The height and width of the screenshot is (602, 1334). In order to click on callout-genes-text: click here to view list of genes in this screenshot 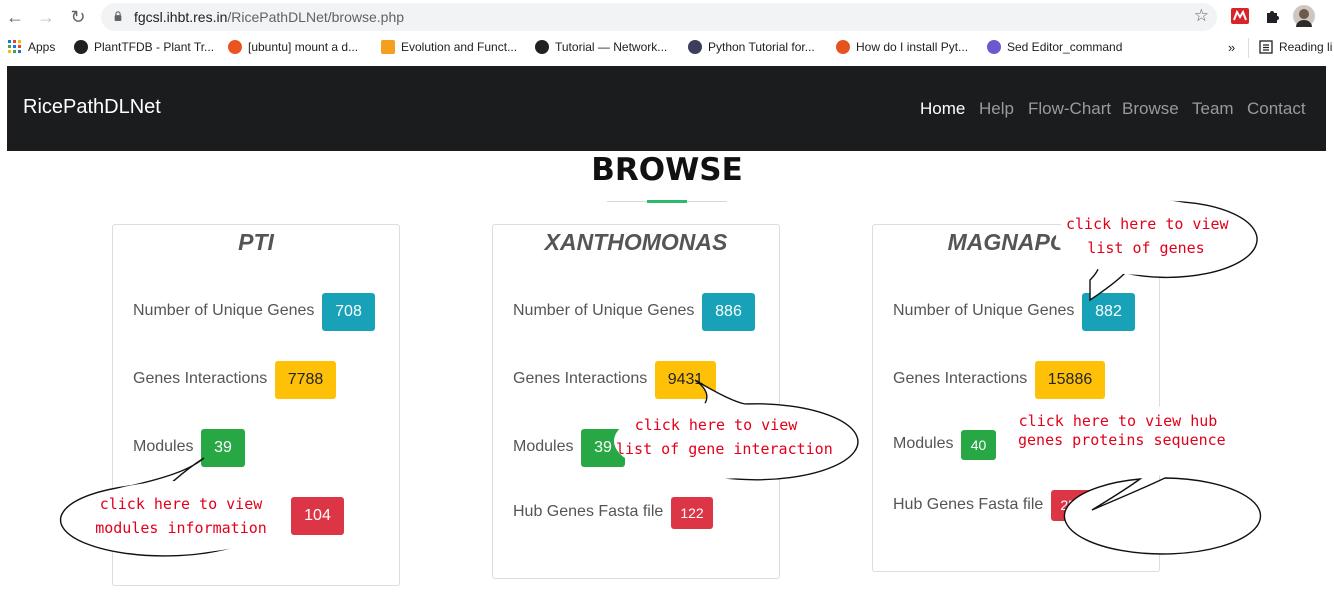, I will do `click(1147, 236)`.